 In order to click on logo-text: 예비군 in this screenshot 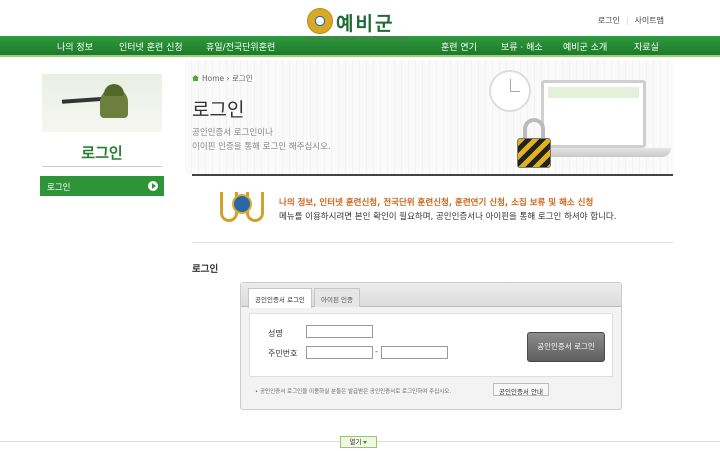, I will do `click(365, 24)`.